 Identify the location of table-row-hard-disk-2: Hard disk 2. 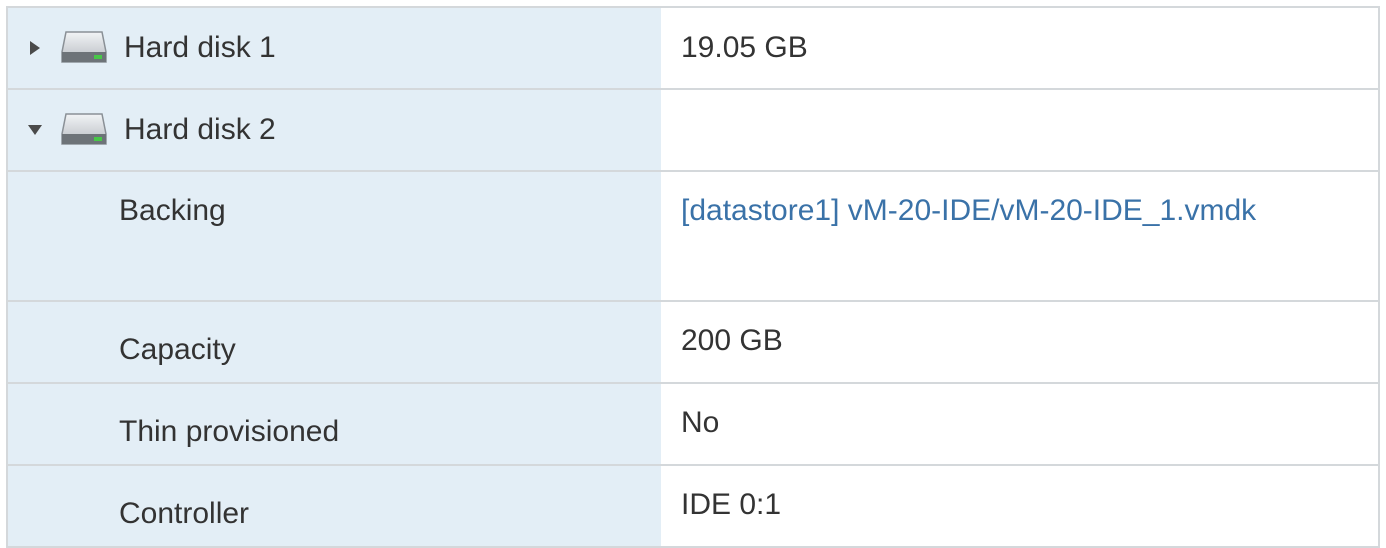
(693, 131).